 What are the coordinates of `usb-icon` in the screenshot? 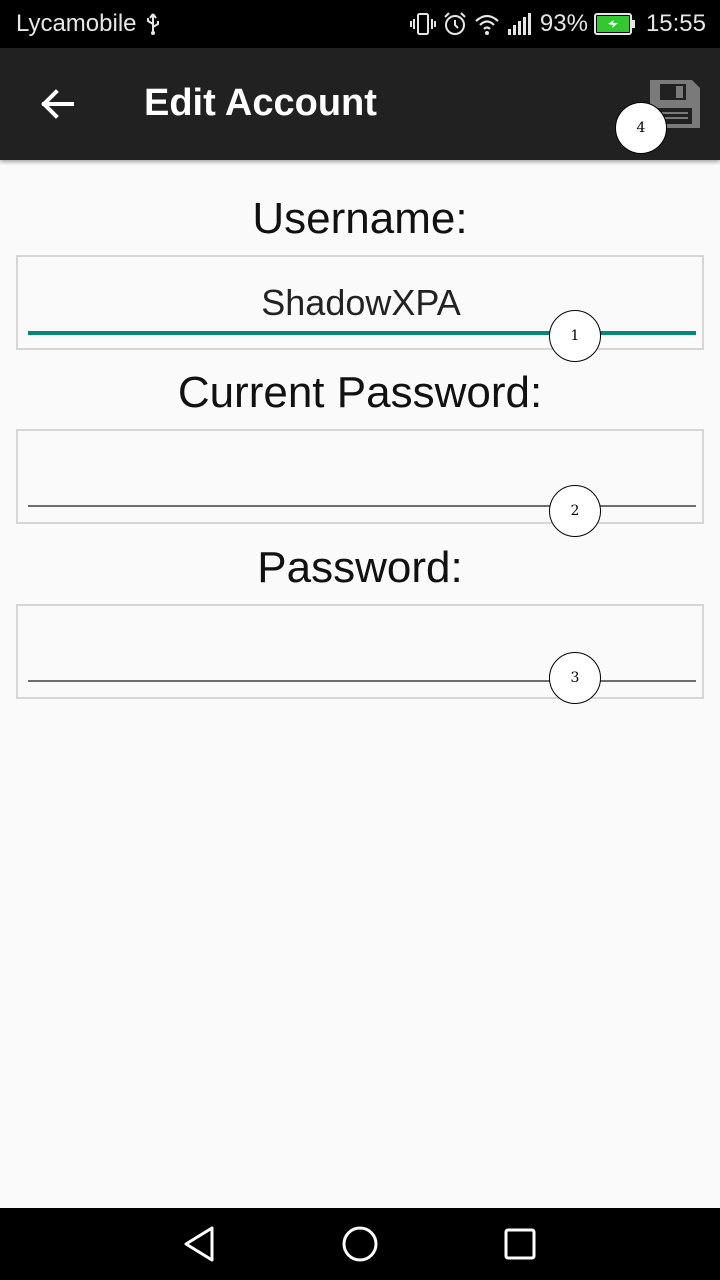 It's located at (153, 24).